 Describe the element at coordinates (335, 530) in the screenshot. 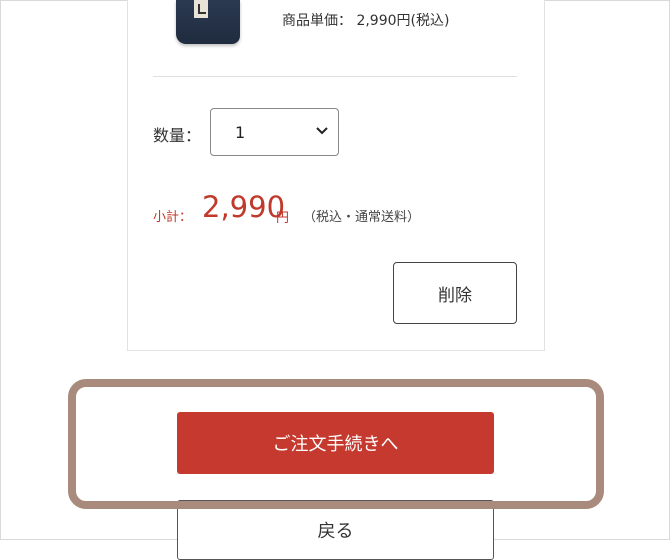

I see `back-button: 戻る` at that location.